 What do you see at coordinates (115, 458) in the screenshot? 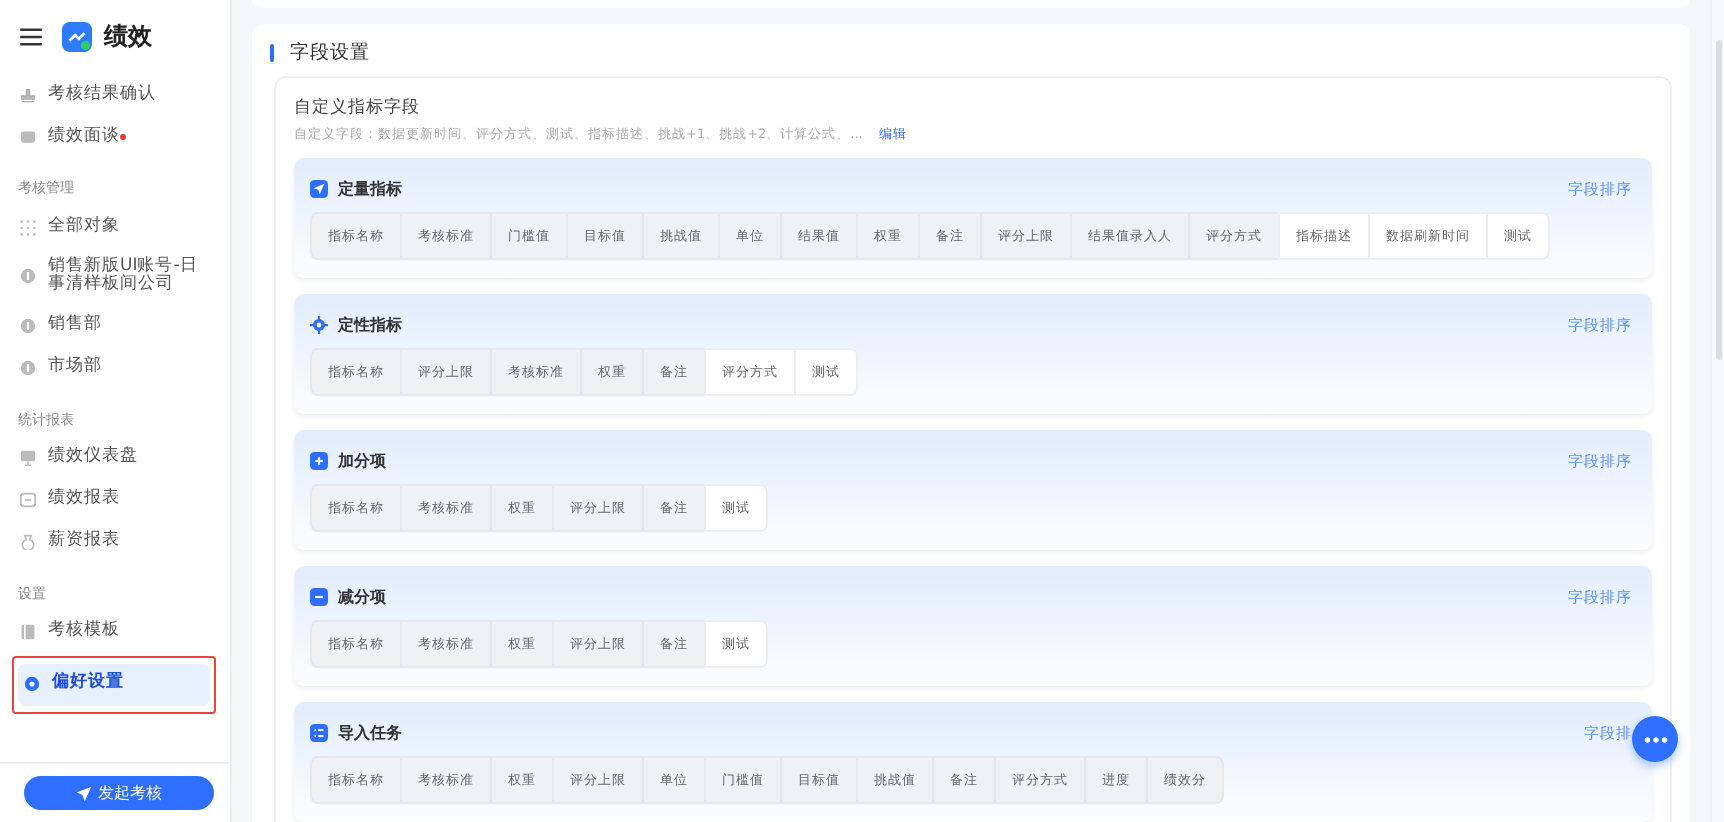
I see `nav-item: 绩效仪表盘` at bounding box center [115, 458].